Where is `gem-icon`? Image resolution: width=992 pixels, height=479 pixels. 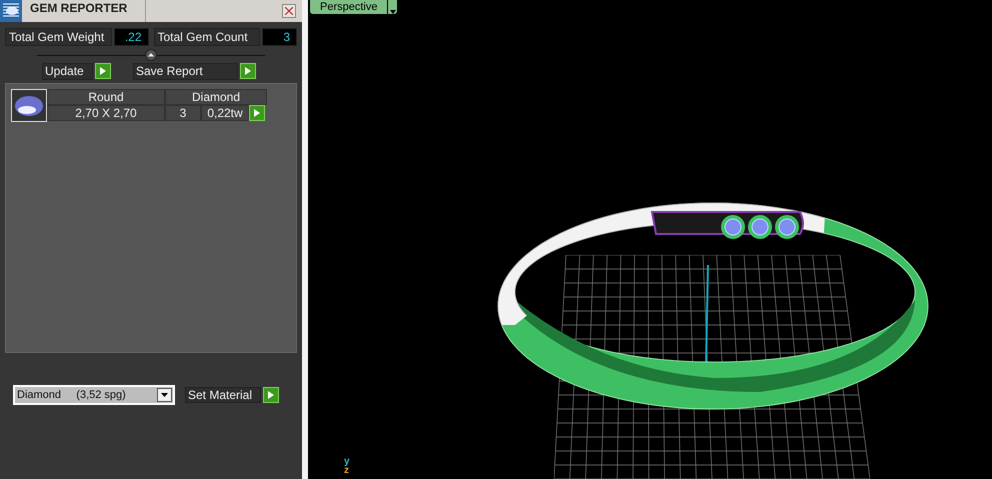 gem-icon is located at coordinates (29, 106).